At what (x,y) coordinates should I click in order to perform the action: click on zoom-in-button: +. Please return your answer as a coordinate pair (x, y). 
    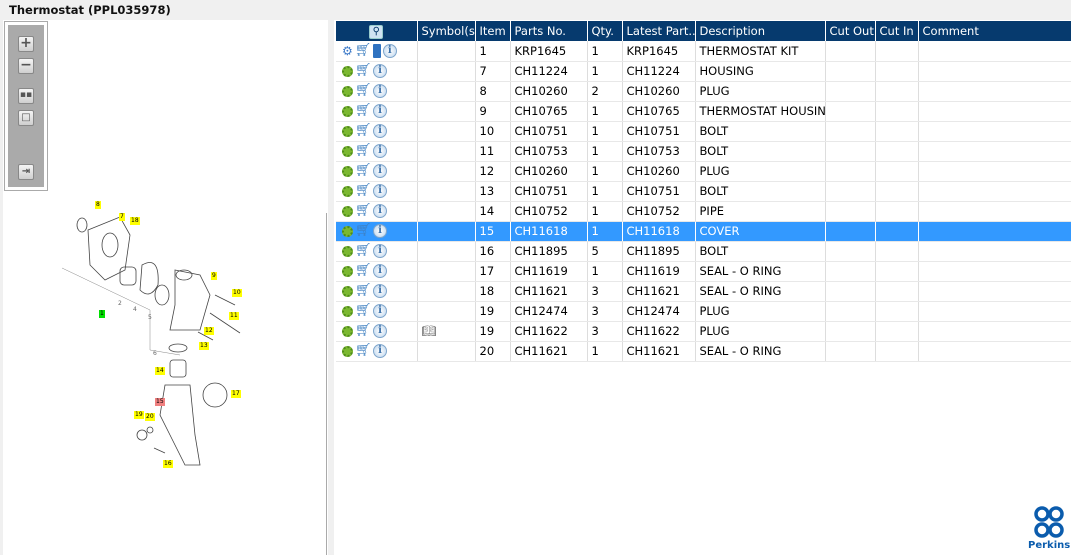
    Looking at the image, I should click on (26, 44).